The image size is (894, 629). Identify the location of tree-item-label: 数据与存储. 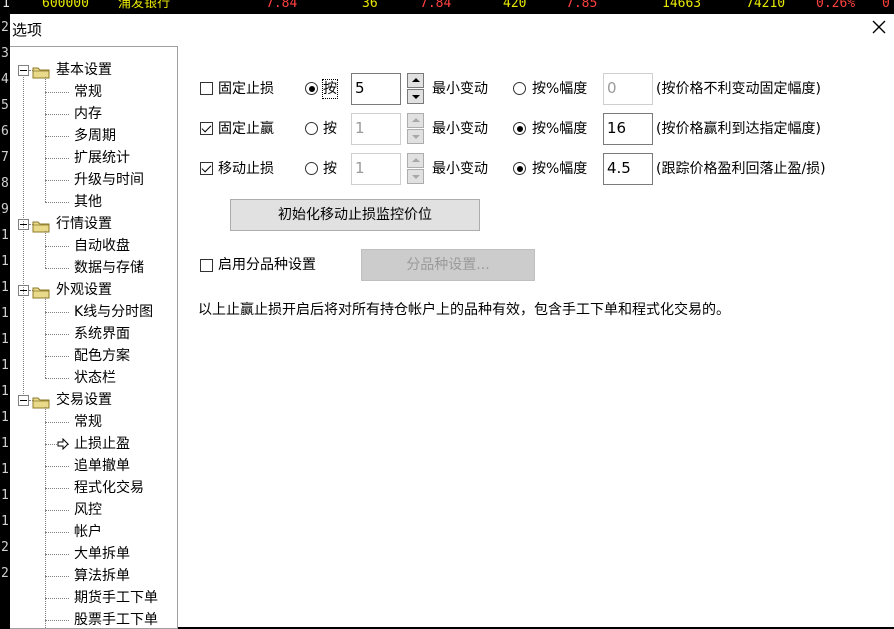
(109, 268).